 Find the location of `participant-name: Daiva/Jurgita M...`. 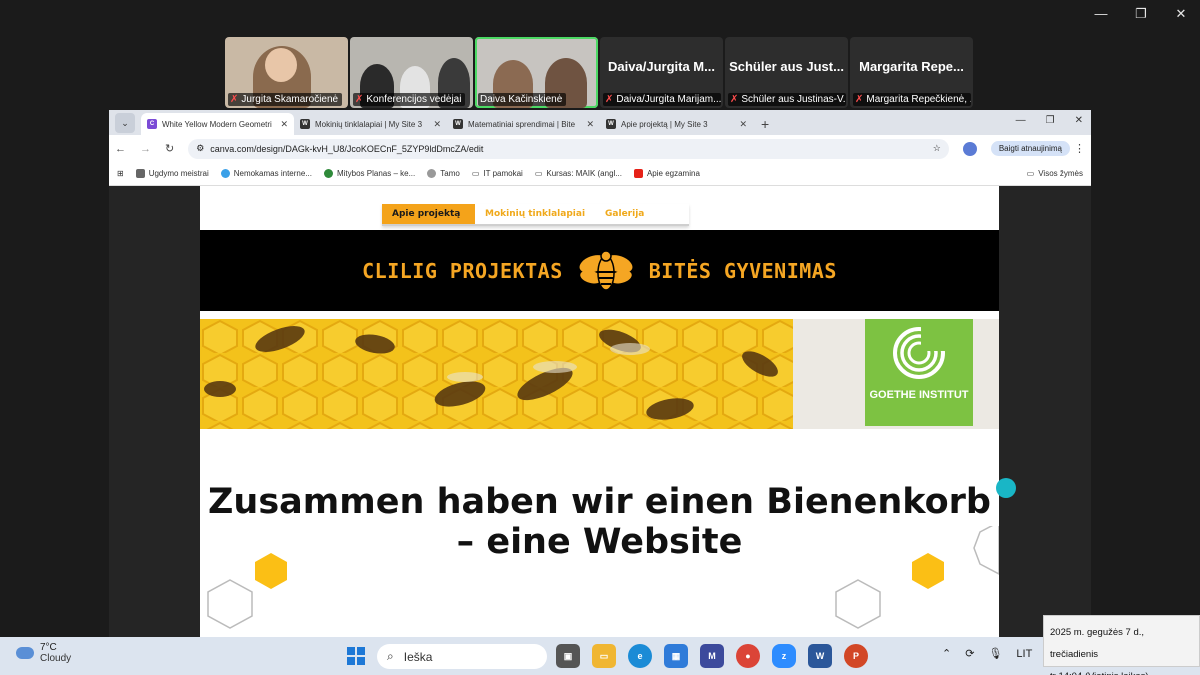

participant-name: Daiva/Jurgita M... is located at coordinates (661, 66).